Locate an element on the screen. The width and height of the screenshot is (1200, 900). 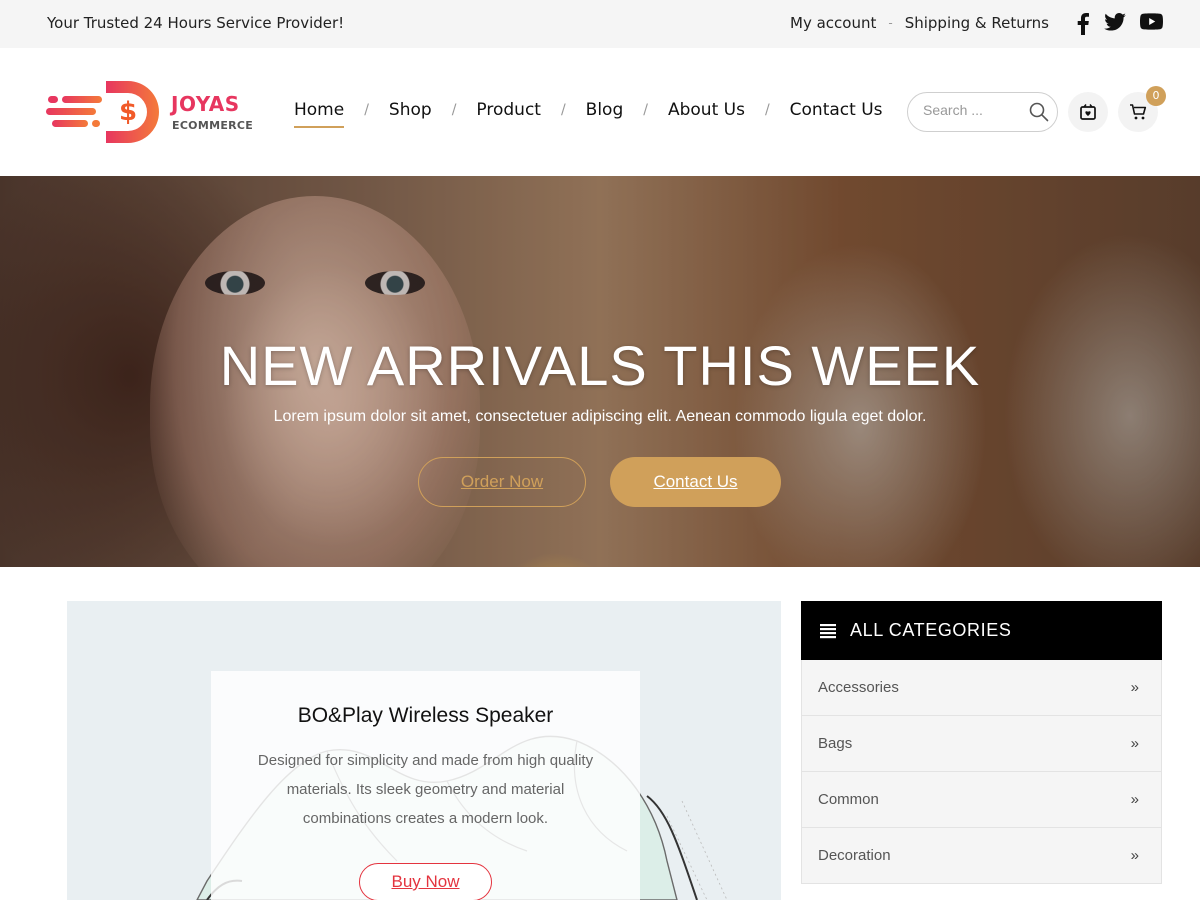
nav-product: Product is located at coordinates (508, 114).